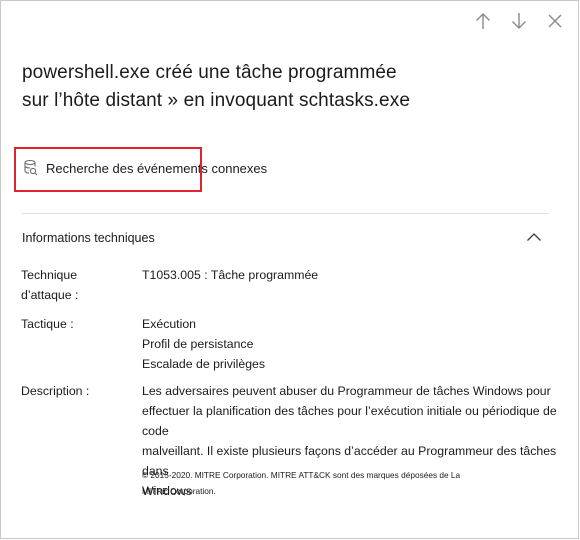  I want to click on tactic-item: Profil de persistance, so click(198, 344).